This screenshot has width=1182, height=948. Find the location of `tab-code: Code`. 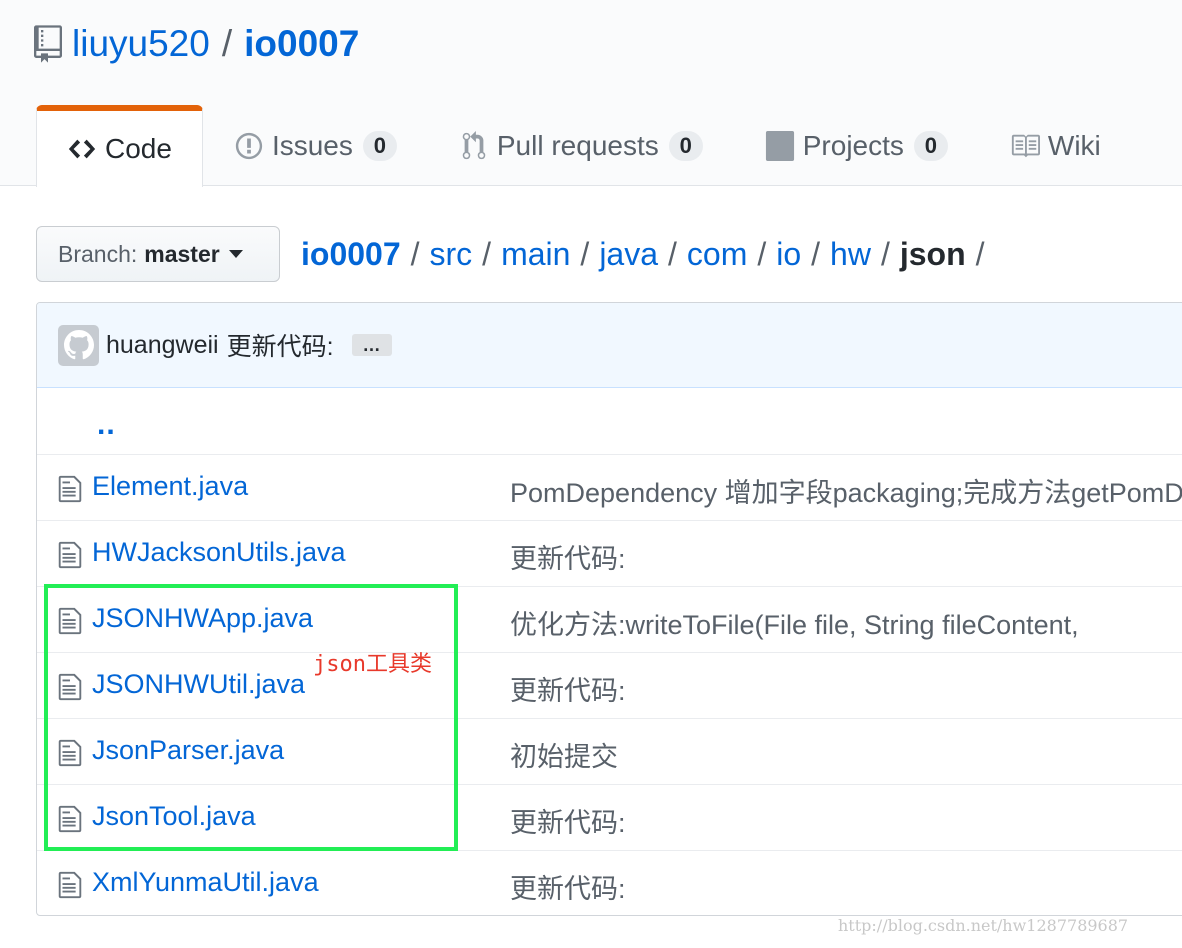

tab-code: Code is located at coordinates (119, 146).